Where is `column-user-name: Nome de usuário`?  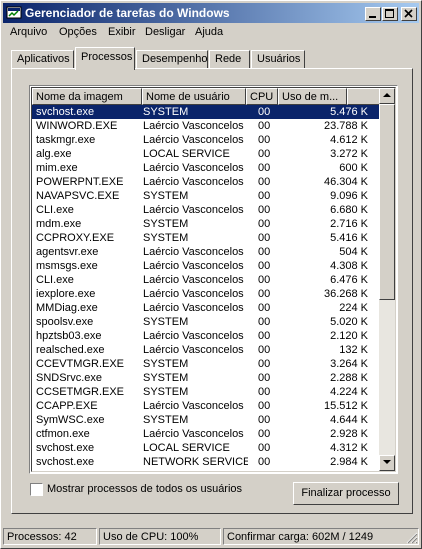
column-user-name: Nome de usuário is located at coordinates (194, 96).